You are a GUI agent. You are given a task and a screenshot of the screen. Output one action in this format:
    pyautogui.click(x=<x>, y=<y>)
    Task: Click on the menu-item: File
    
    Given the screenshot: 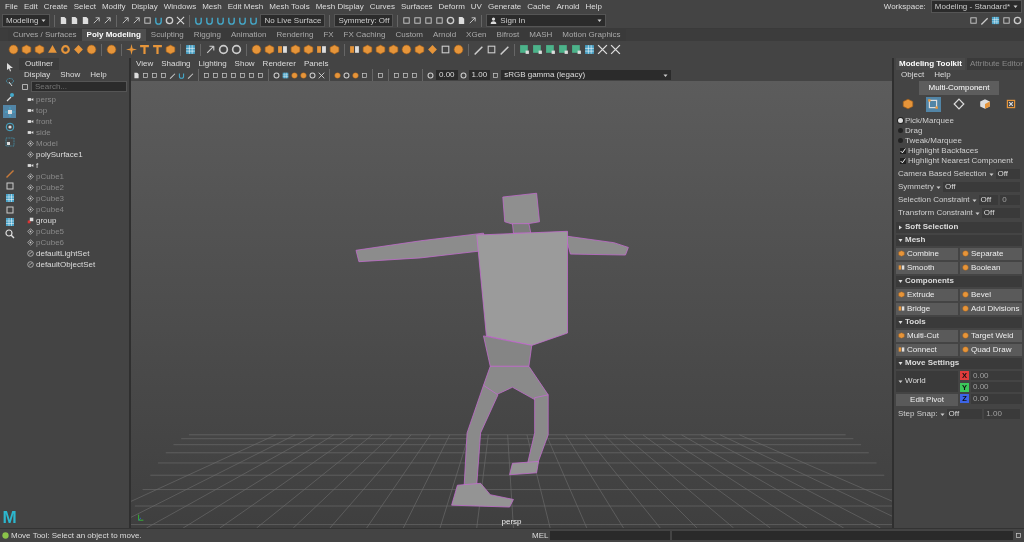 What is the action you would take?
    pyautogui.click(x=11, y=6)
    